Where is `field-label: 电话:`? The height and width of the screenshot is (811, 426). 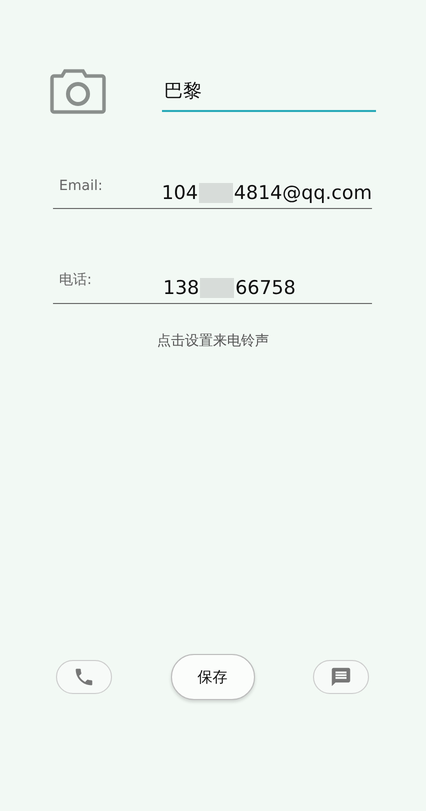
field-label: 电话: is located at coordinates (75, 280).